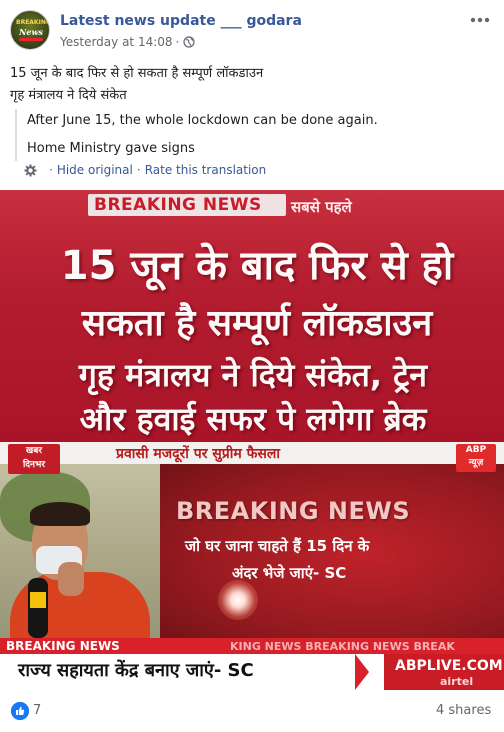 The image size is (504, 732). What do you see at coordinates (136, 670) in the screenshot?
I see `ticker-main-text: राज्य सहायता केंद्र बनाए जाएं- SC` at bounding box center [136, 670].